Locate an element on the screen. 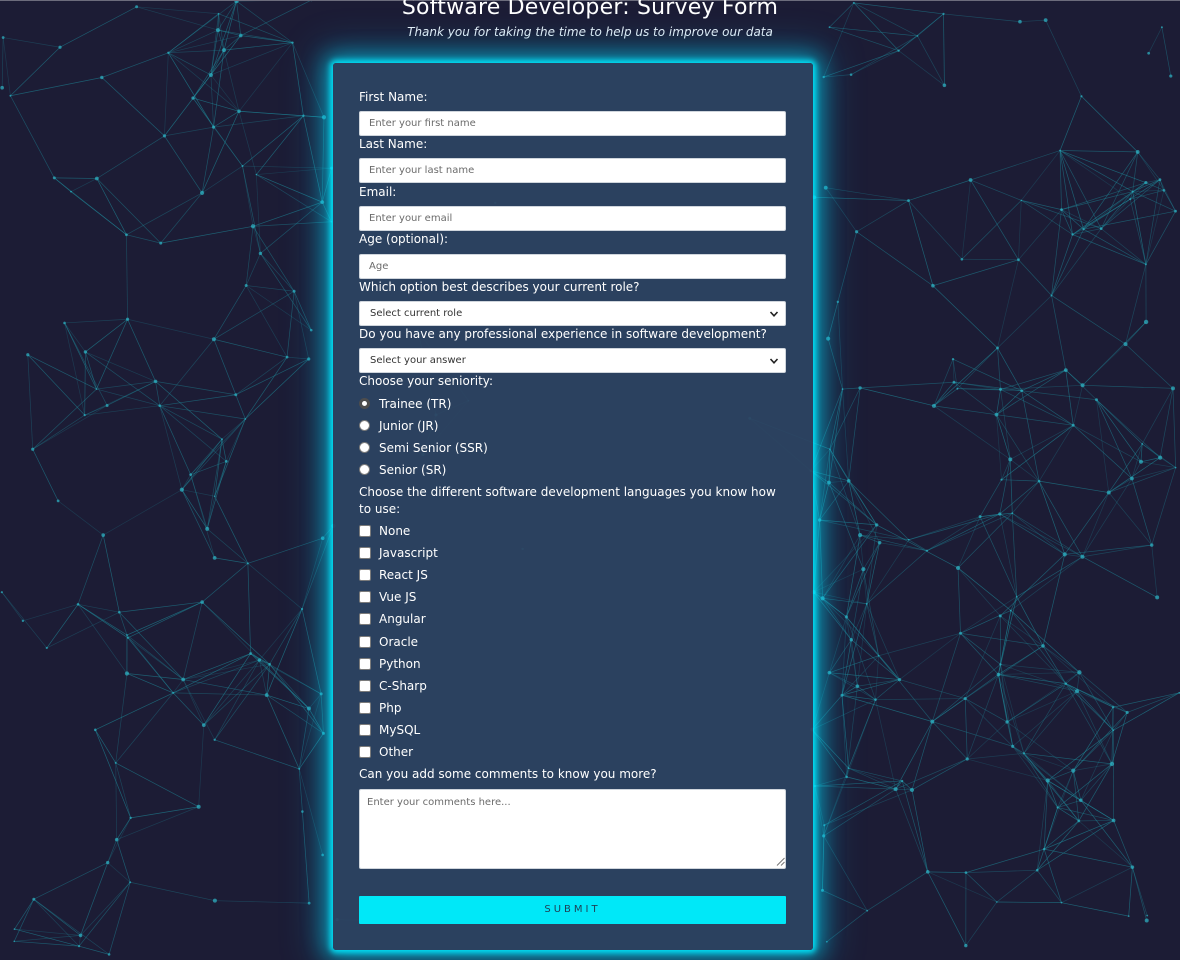  submit-button: SUBMIT is located at coordinates (572, 910).